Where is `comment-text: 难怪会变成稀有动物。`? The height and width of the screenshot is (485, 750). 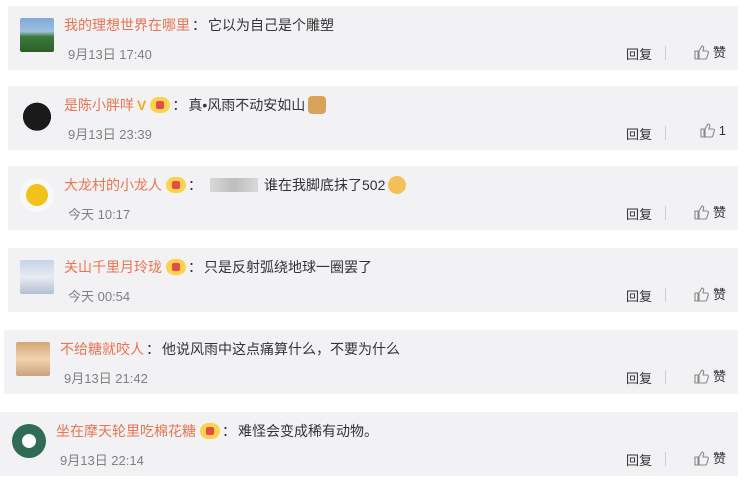 comment-text: 难怪会变成稀有动物。 is located at coordinates (308, 431).